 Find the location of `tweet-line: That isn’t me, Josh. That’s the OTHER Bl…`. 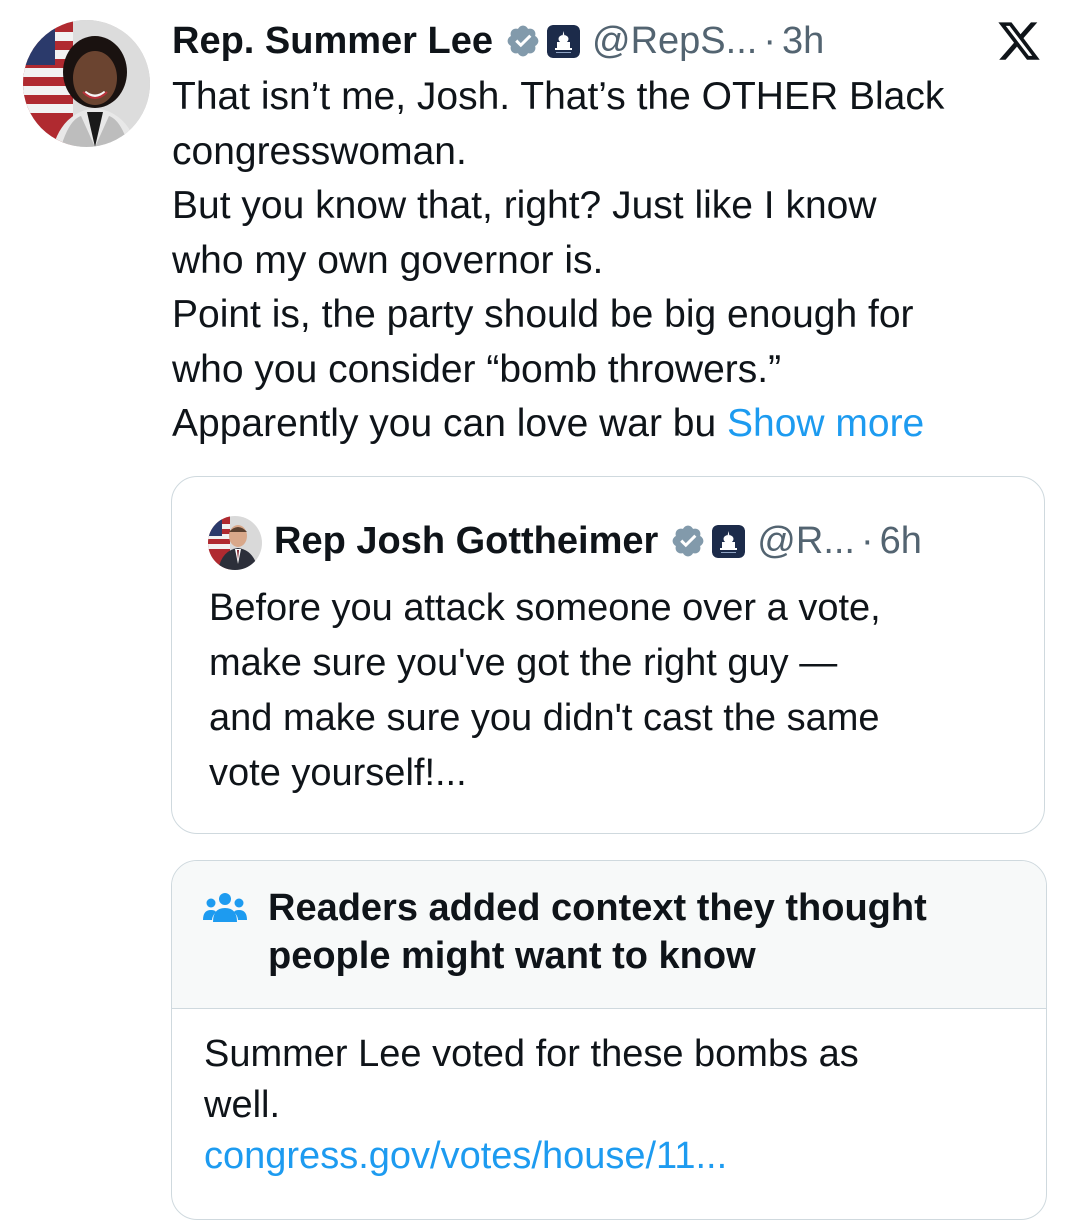

tweet-line: That isn’t me, Josh. That’s the OTHER Bl… is located at coordinates (558, 96).